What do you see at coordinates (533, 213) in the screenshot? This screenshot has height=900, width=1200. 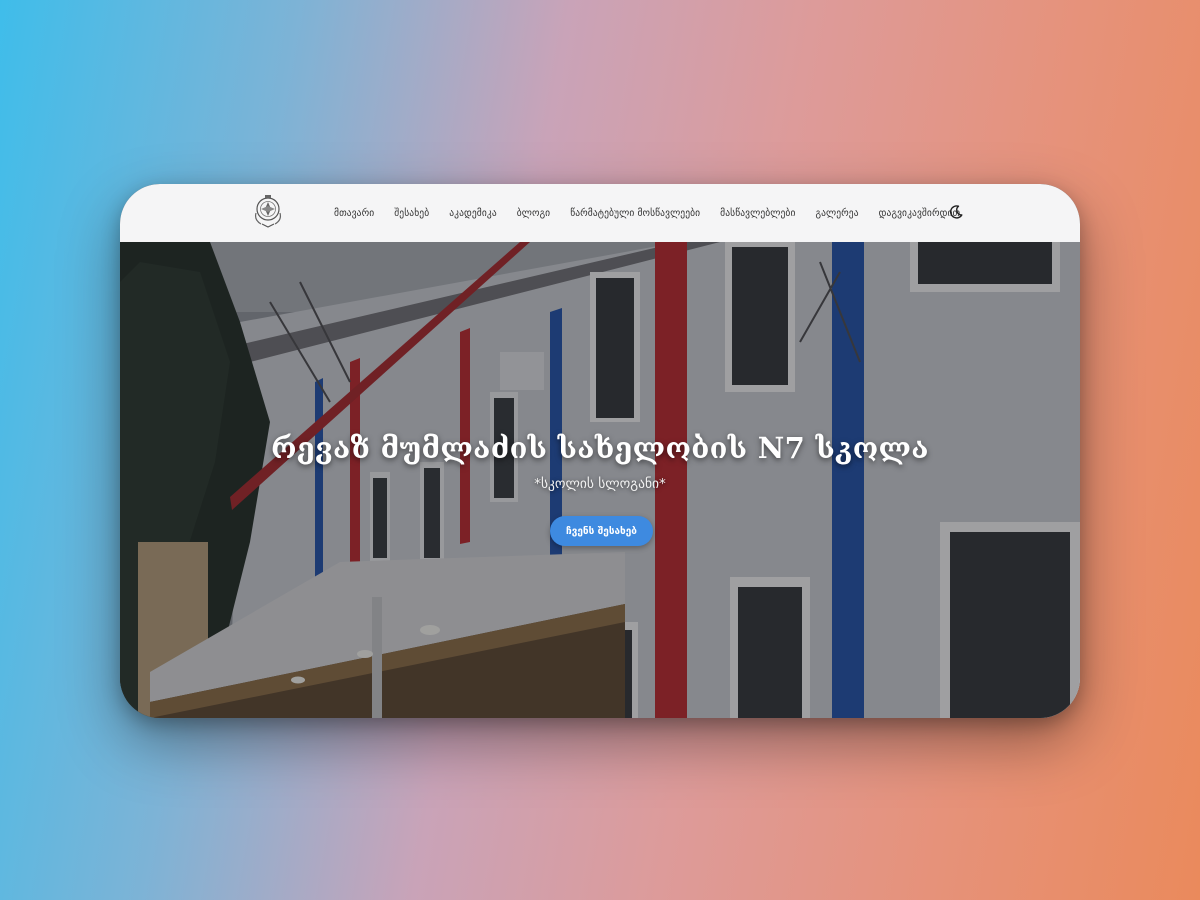 I see `menu-item-blog: ბლოგი` at bounding box center [533, 213].